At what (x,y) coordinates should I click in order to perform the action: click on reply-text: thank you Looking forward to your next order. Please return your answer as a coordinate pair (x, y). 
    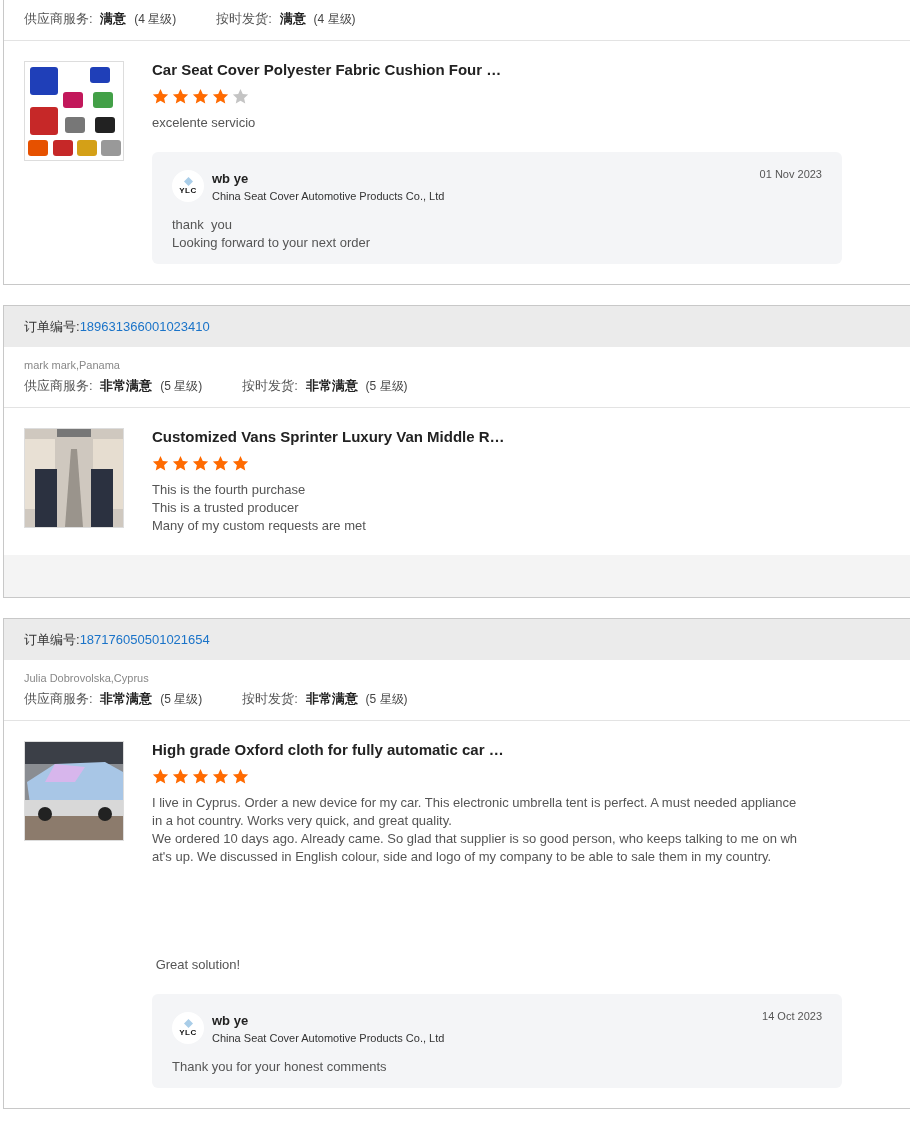
    Looking at the image, I should click on (271, 234).